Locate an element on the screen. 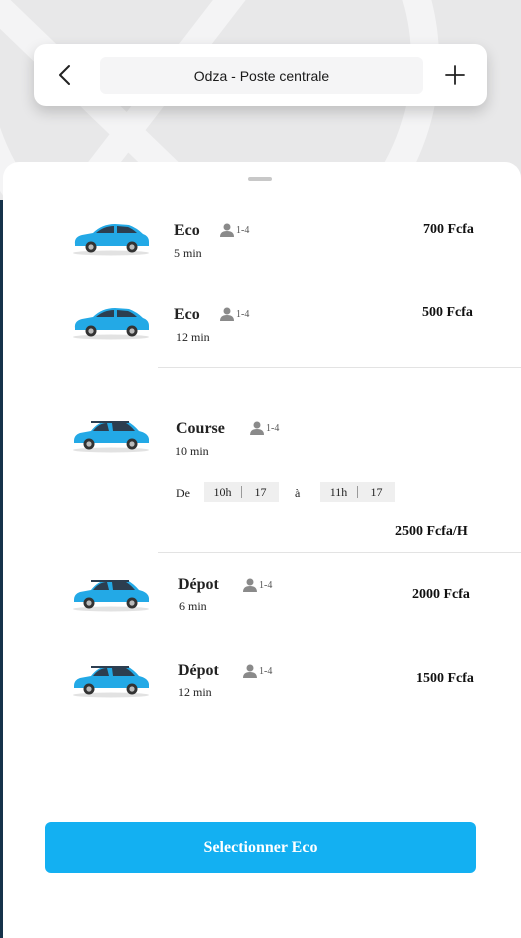 The image size is (521, 938). price: 500 Fcfa is located at coordinates (447, 312).